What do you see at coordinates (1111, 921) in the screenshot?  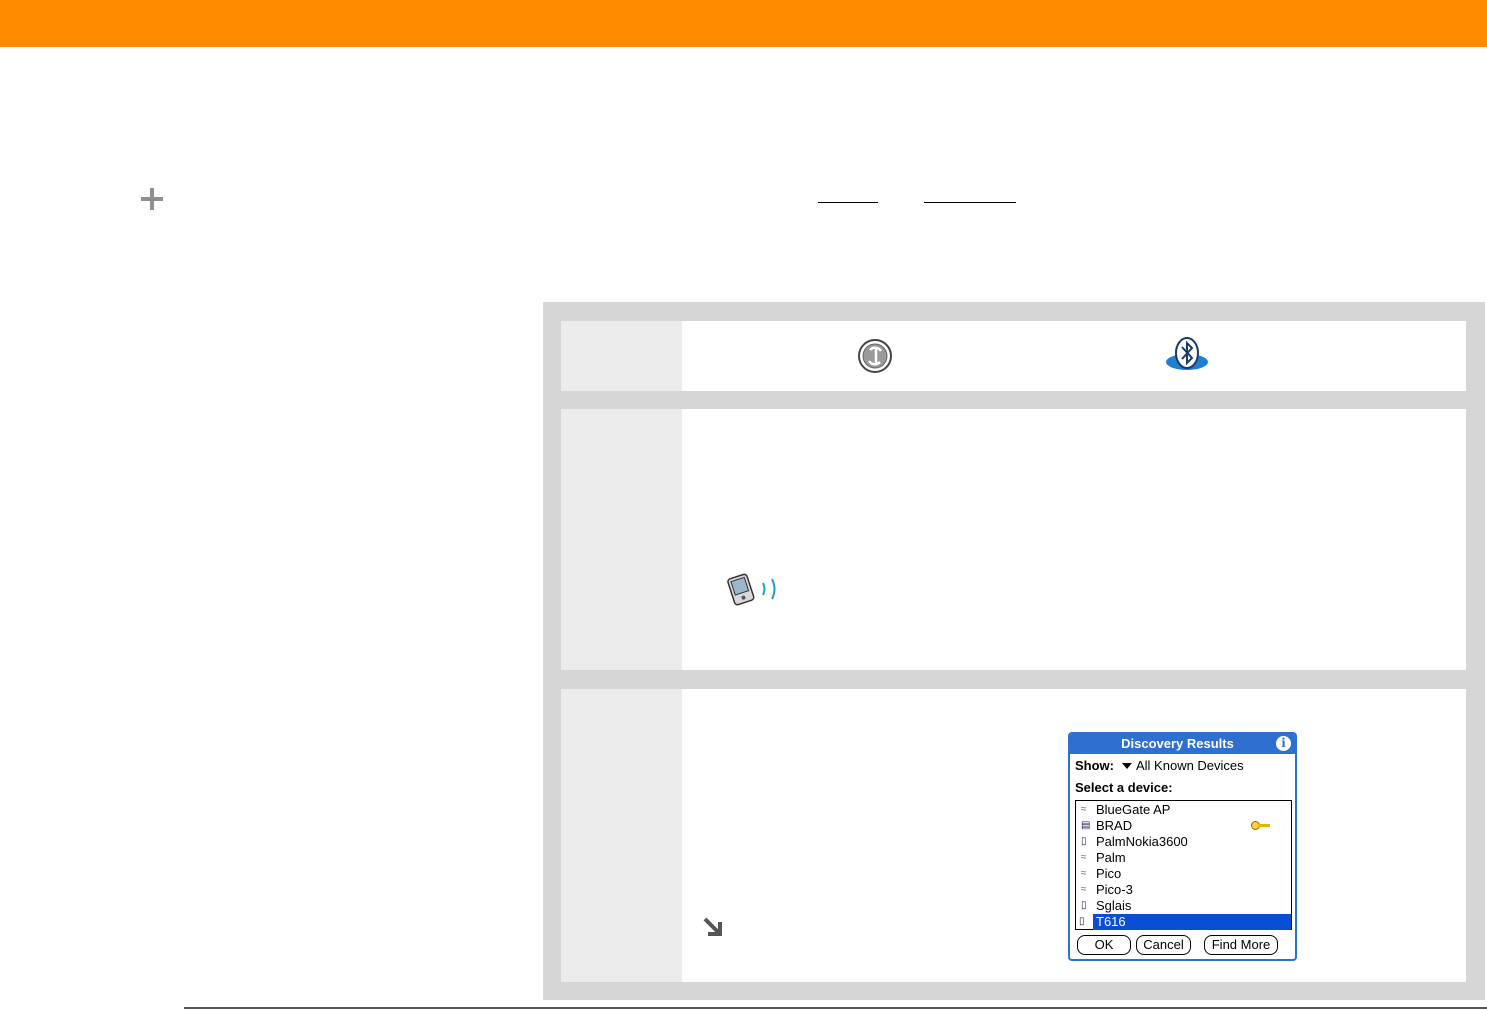 I see `device-name: T616` at bounding box center [1111, 921].